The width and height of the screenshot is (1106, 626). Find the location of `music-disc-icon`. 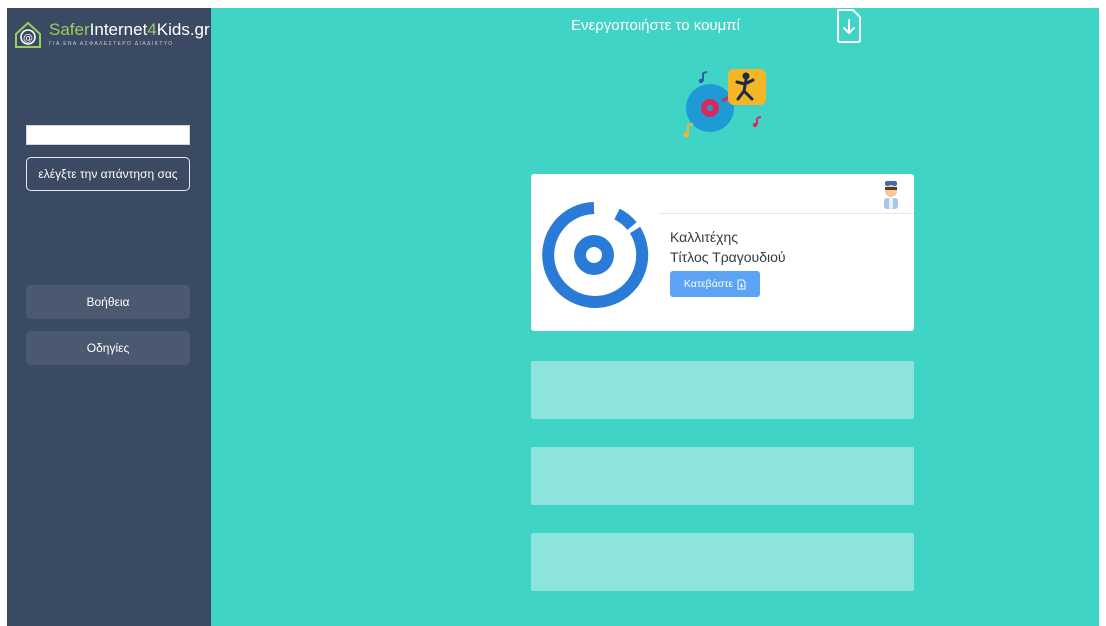

music-disc-icon is located at coordinates (595, 255).